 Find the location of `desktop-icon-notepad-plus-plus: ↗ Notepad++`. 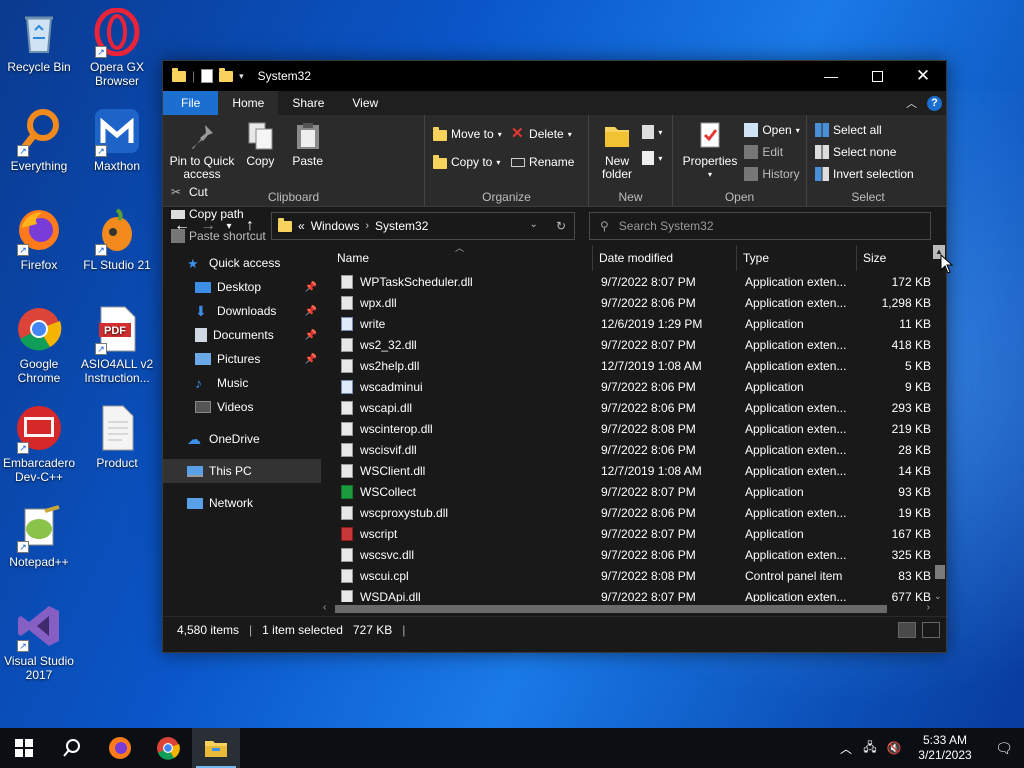

desktop-icon-notepad-plus-plus: ↗ Notepad++ is located at coordinates (39, 536).